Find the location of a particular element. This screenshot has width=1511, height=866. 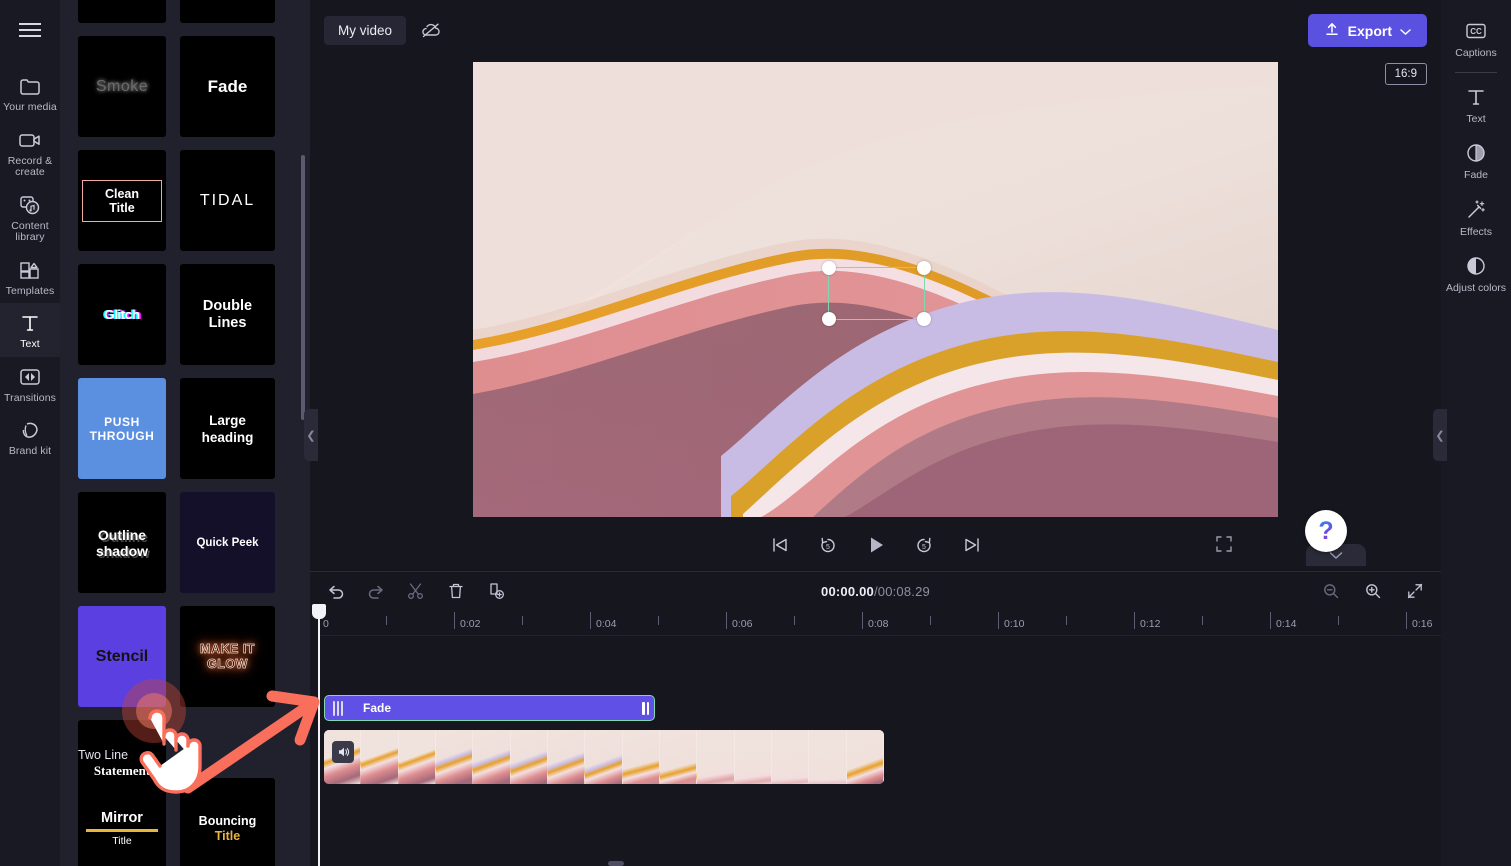

ruler-label: 0:14 is located at coordinates (1286, 624).